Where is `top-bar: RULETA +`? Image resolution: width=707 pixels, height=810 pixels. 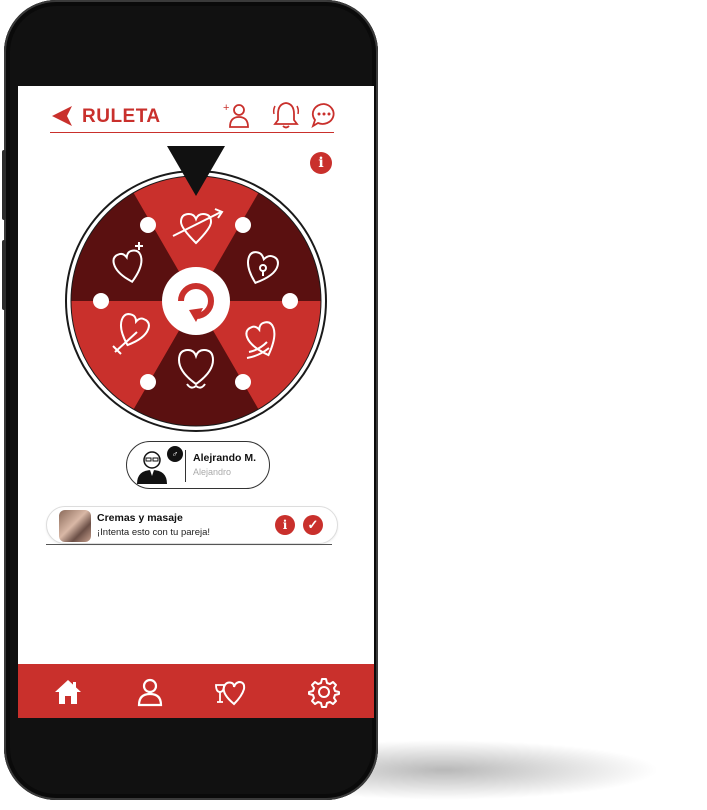
top-bar: RULETA + is located at coordinates (192, 115).